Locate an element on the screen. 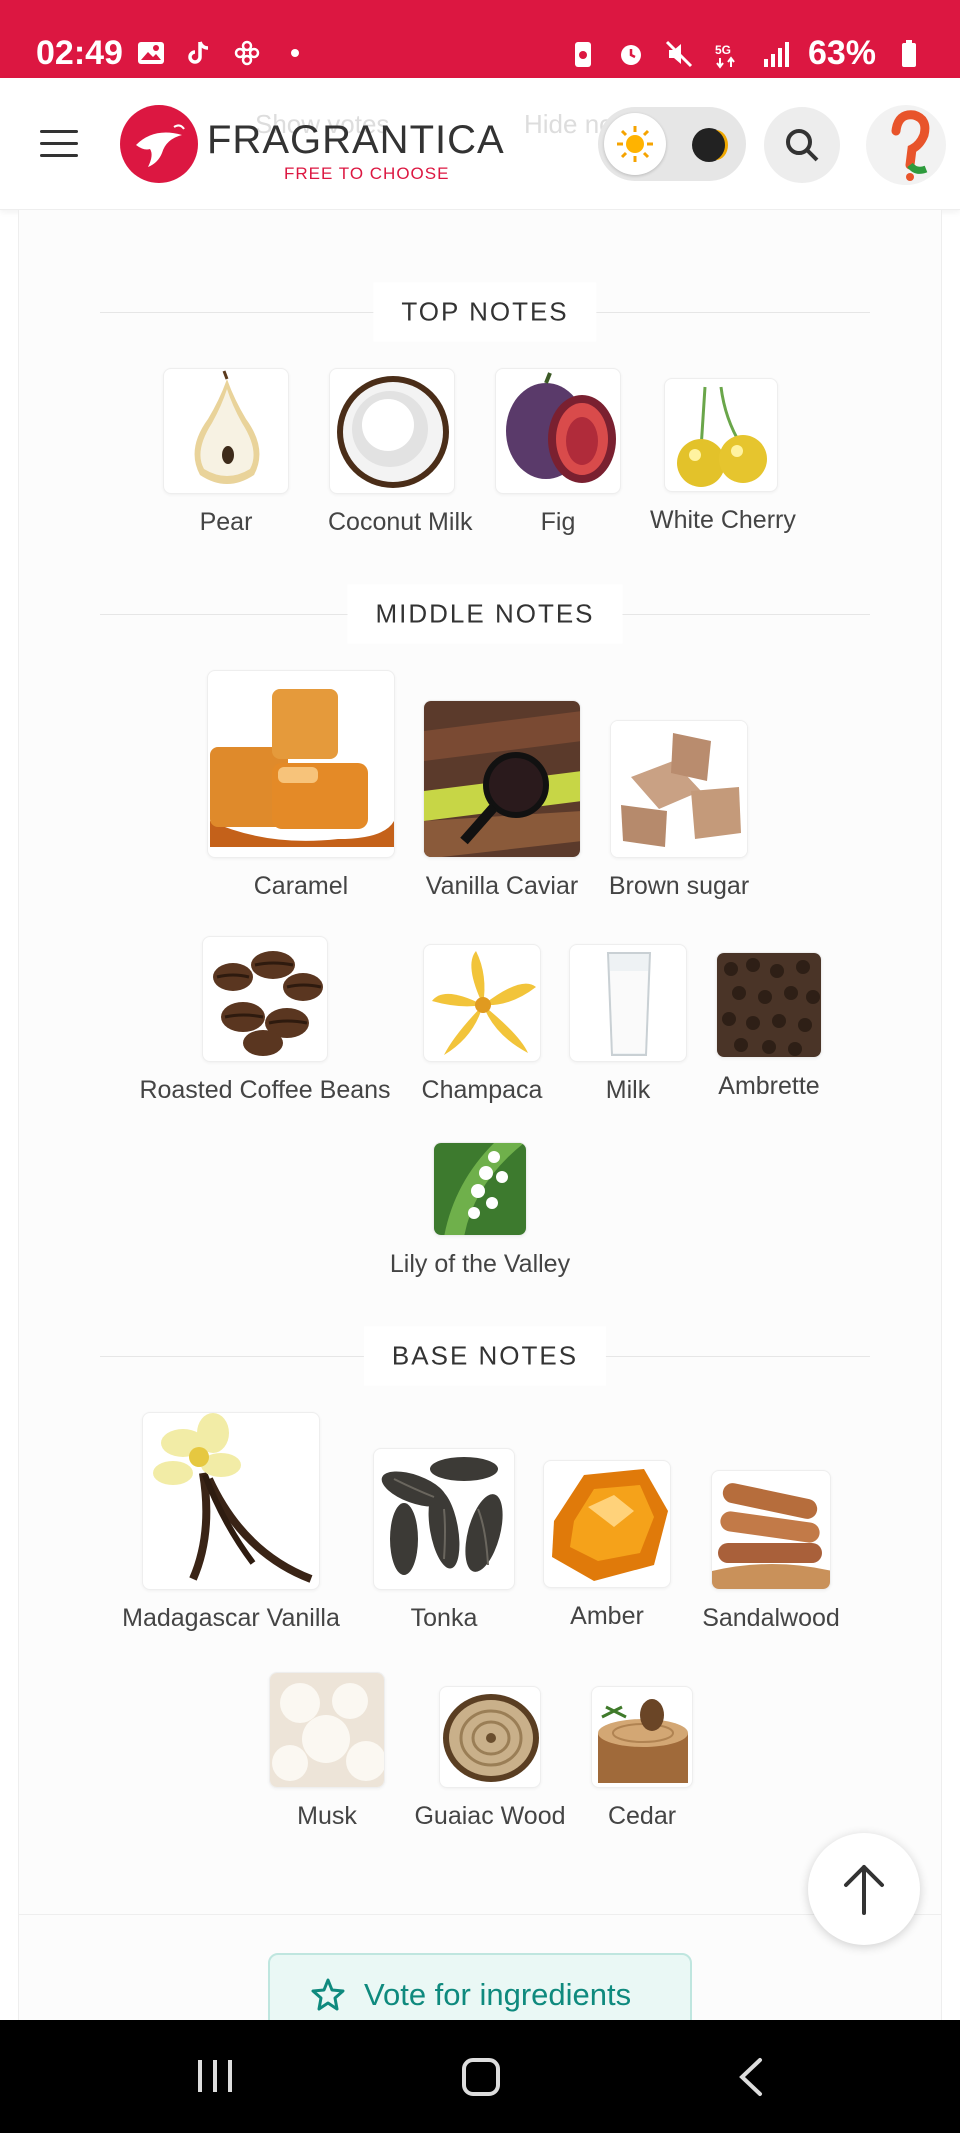  note-label: Milk is located at coordinates (628, 1090).